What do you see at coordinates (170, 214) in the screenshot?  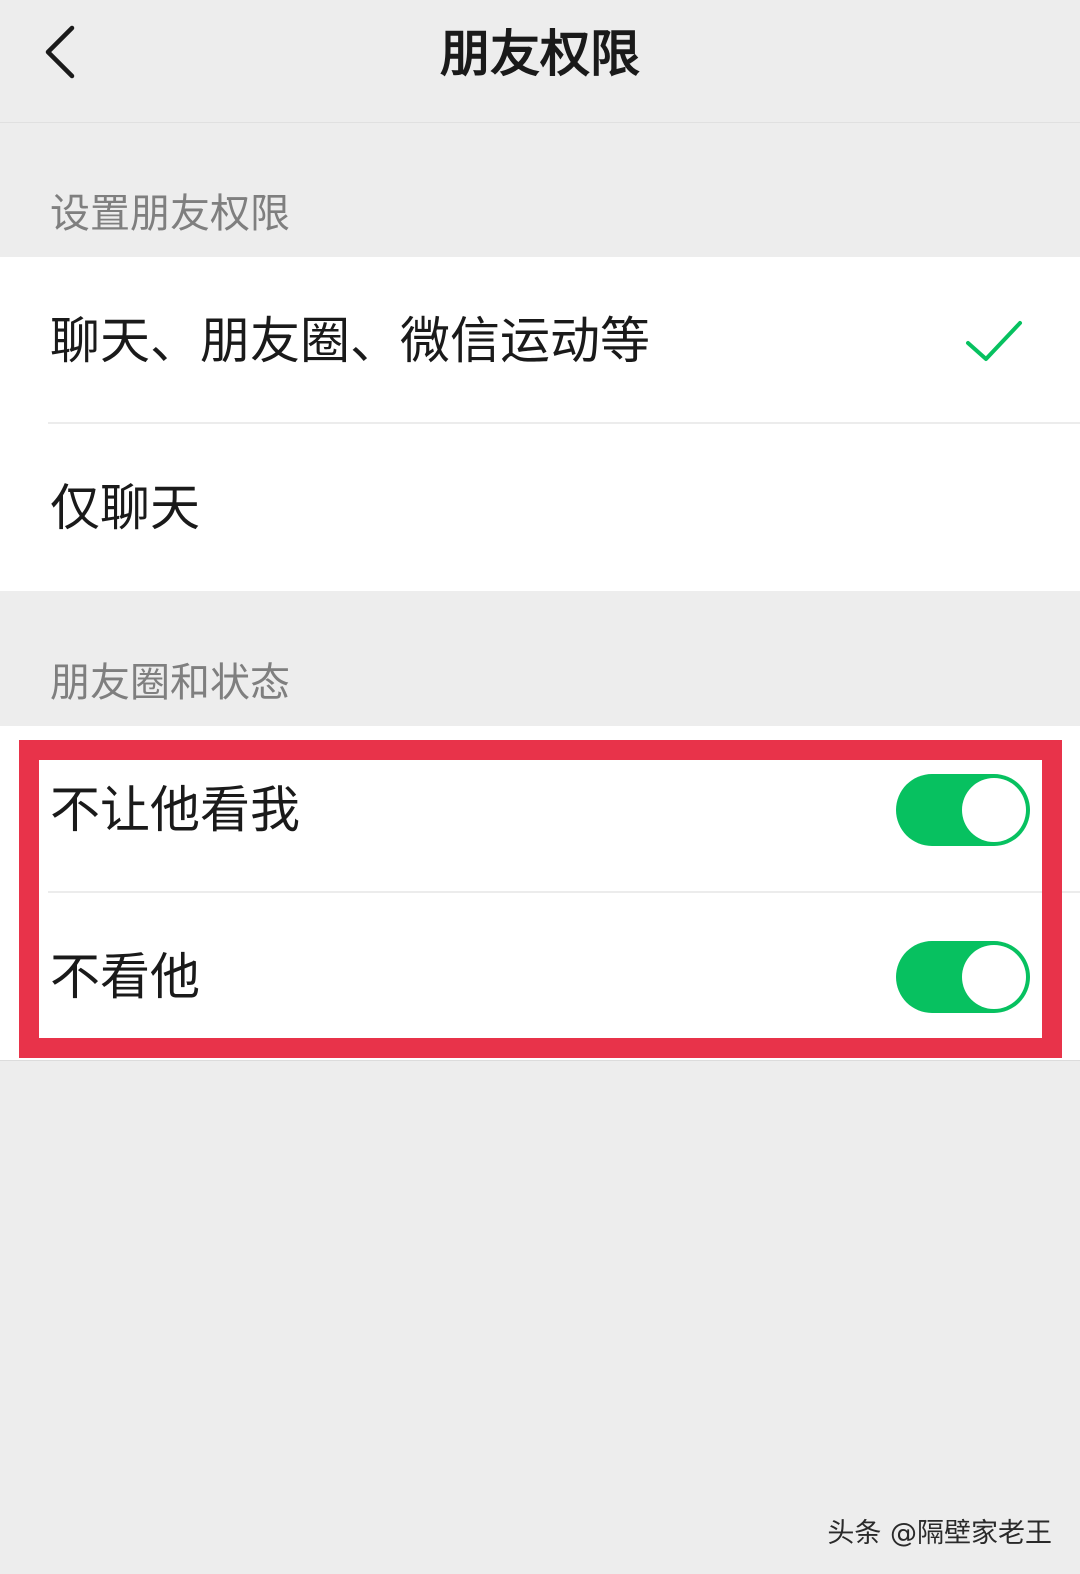 I see `section-header-permissions: 设置朋友权限` at bounding box center [170, 214].